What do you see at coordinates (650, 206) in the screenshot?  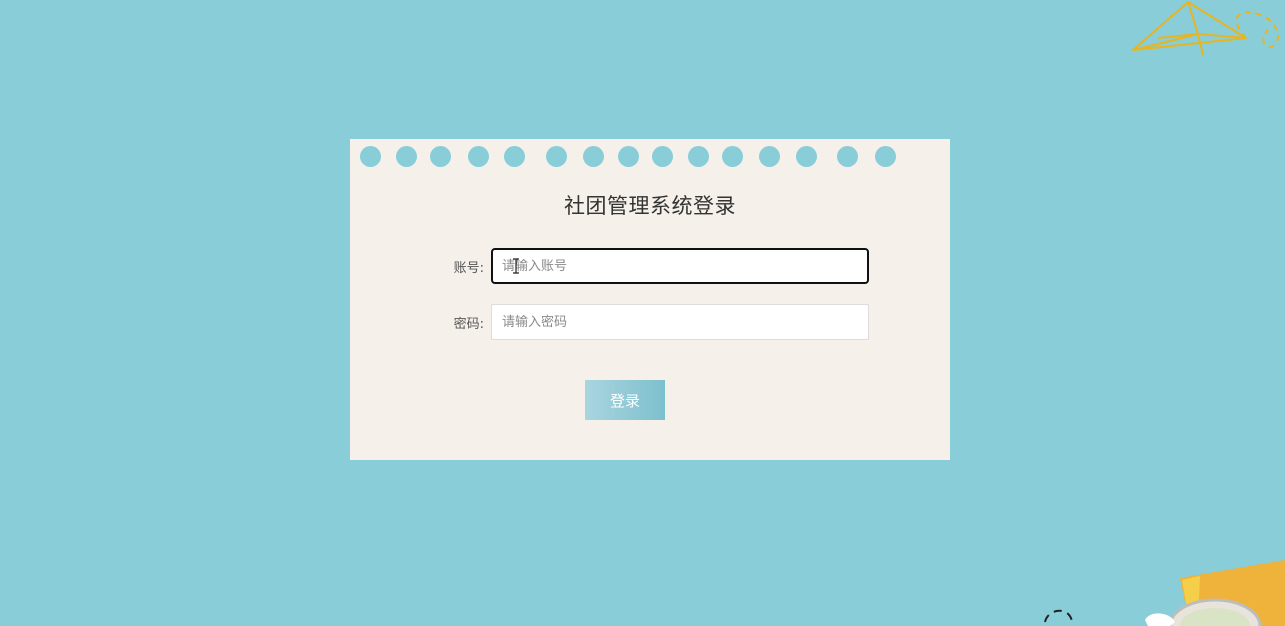 I see `page-title: 社团管理系统登录` at bounding box center [650, 206].